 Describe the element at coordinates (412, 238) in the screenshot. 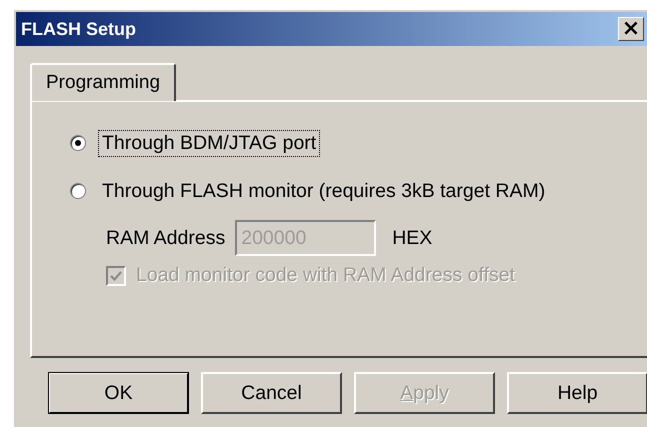

I see `unit-label: HEX` at that location.